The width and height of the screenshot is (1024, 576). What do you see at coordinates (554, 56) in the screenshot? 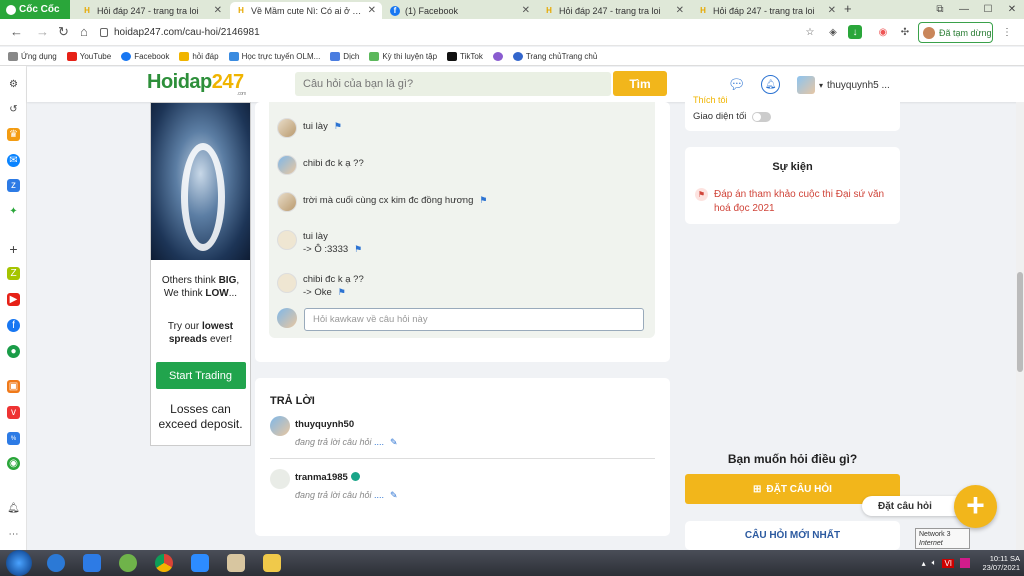
I see `bookmark-trangchu: Trang chủTrang chủ` at bounding box center [554, 56].